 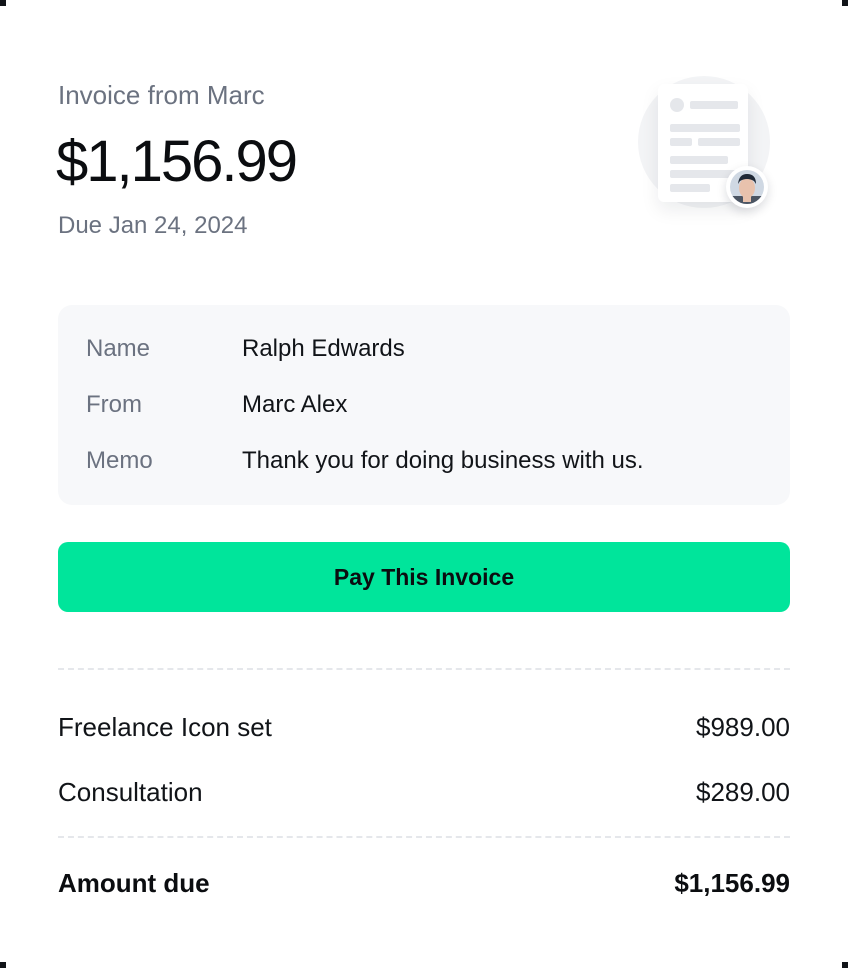 I want to click on detail-label: Memo, so click(x=119, y=460).